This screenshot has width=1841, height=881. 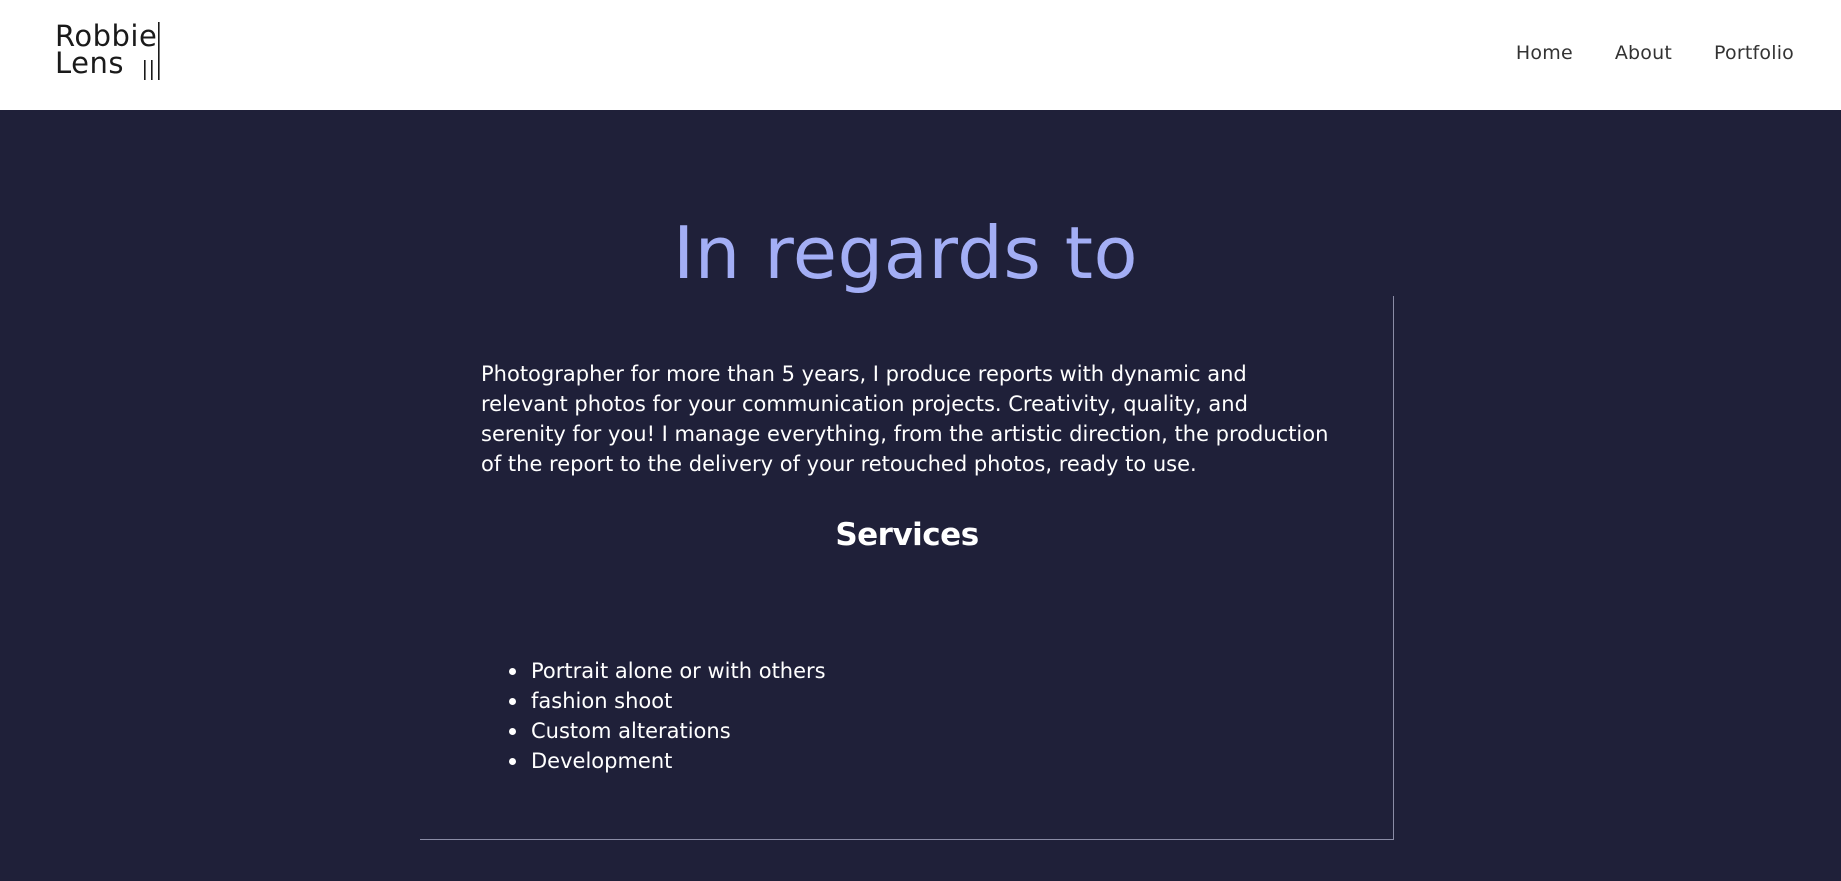 I want to click on service-item-development: Development, so click(x=667, y=761).